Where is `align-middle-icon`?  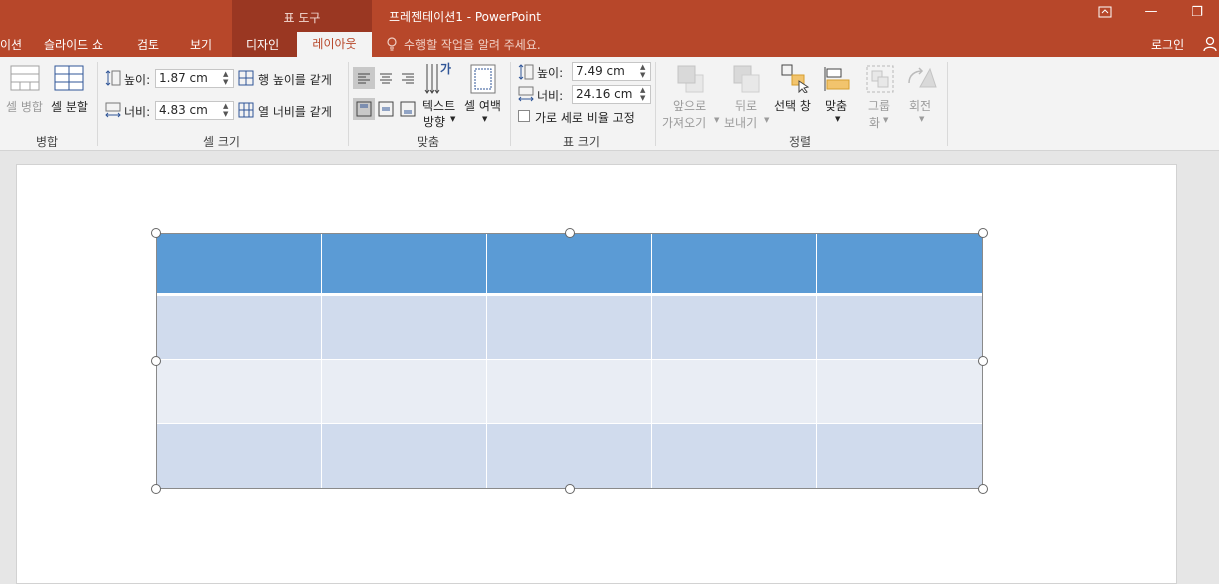 align-middle-icon is located at coordinates (386, 110).